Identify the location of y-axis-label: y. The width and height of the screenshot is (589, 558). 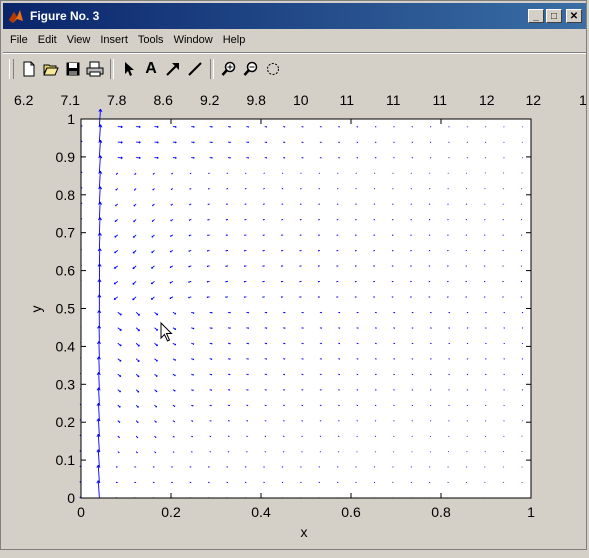
(36, 309).